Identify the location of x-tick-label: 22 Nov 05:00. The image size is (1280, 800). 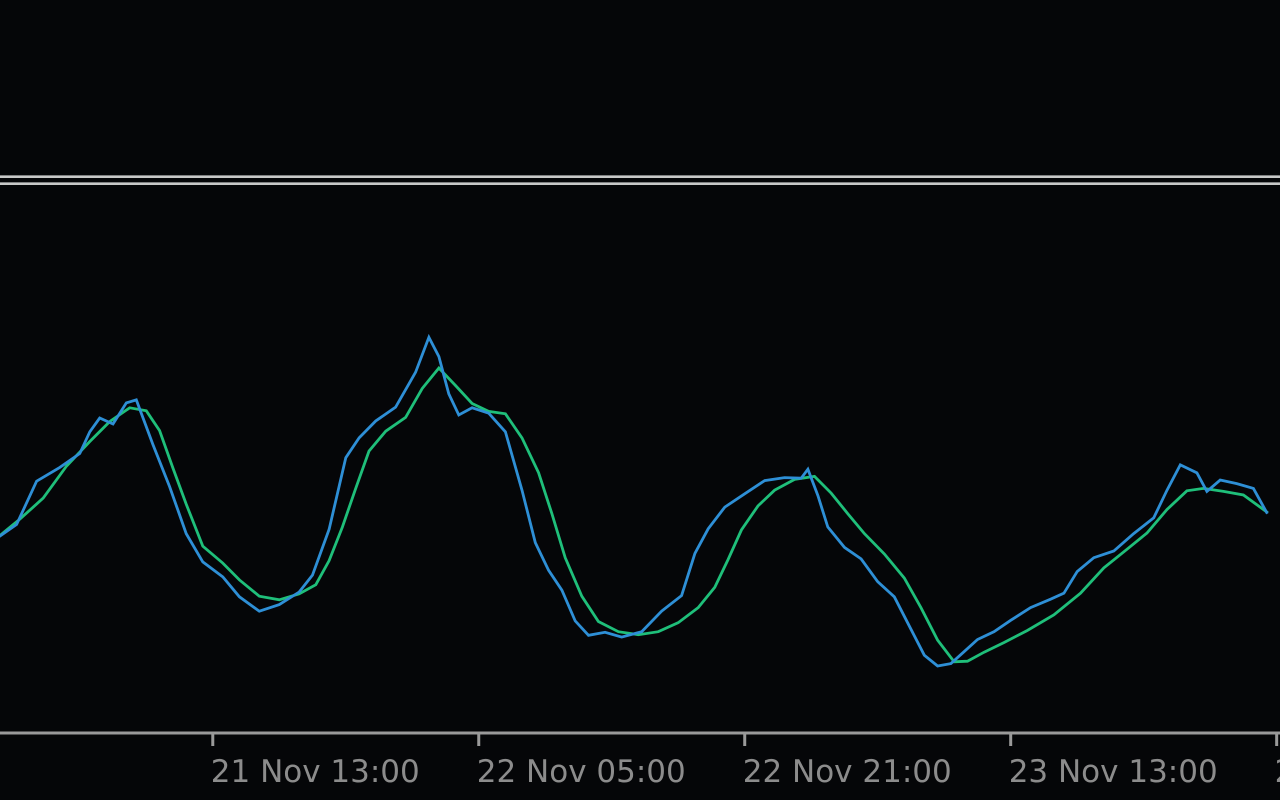
(581, 772).